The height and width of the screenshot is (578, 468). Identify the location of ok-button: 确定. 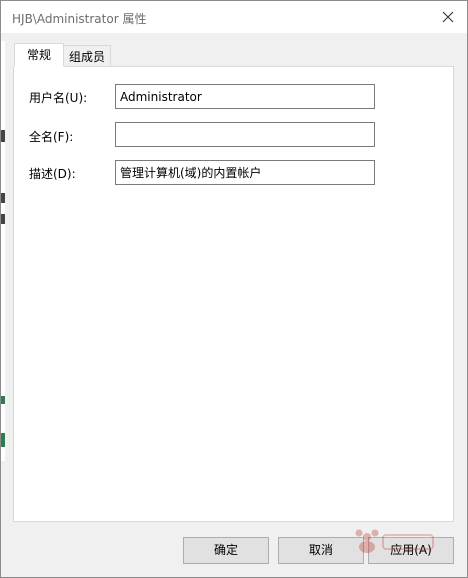
(226, 550).